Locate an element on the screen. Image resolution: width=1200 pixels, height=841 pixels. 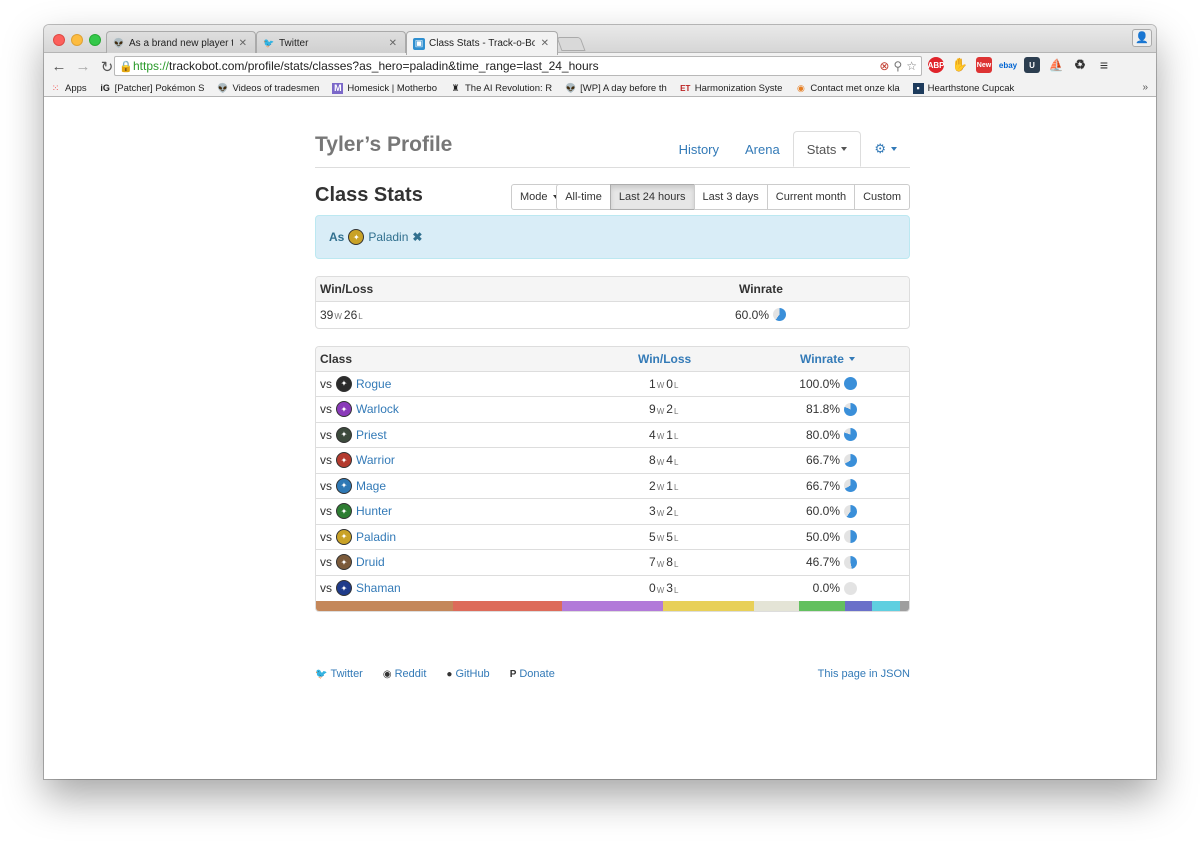
zoom-window-button is located at coordinates (95, 40).